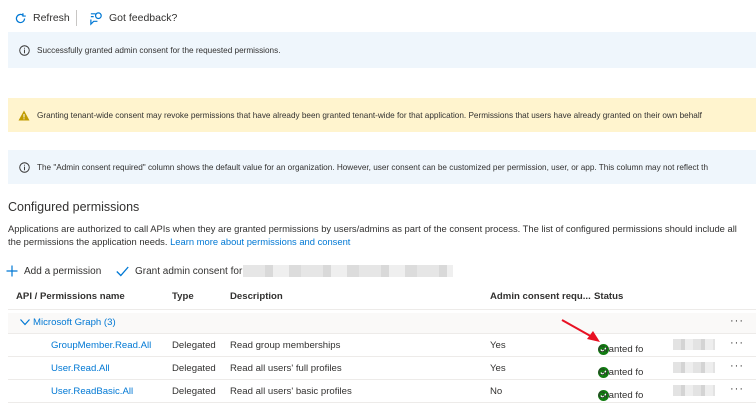 The height and width of the screenshot is (419, 756). Describe the element at coordinates (80, 368) in the screenshot. I see `permission-name-link: User.Read.All` at that location.